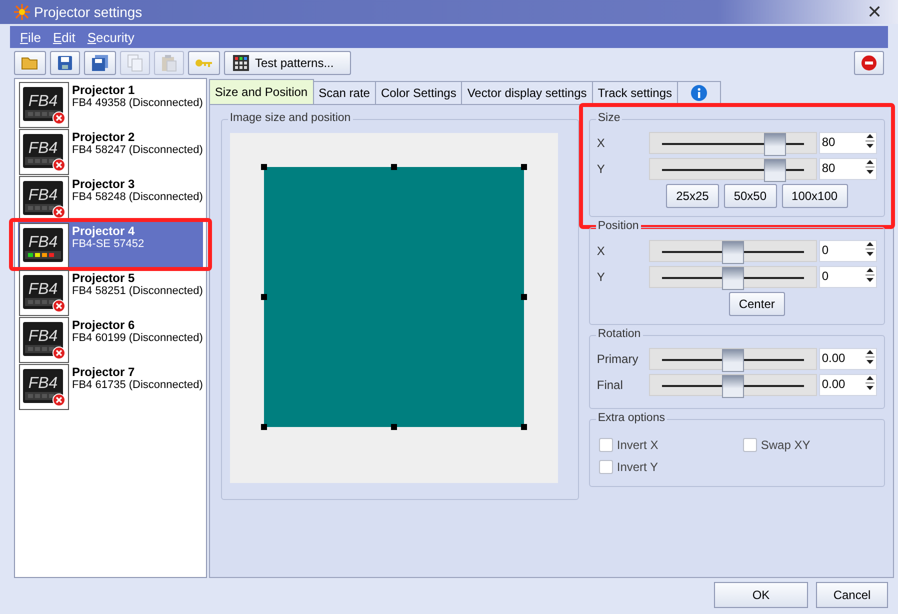  Describe the element at coordinates (22, 12) in the screenshot. I see `starburst-icon` at that location.